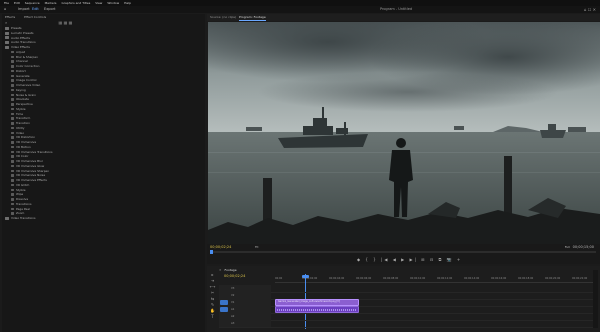 This screenshot has height=332, width=600. Describe the element at coordinates (220, 247) in the screenshot. I see `playhead-timecode: 00;00;02;24` at that location.